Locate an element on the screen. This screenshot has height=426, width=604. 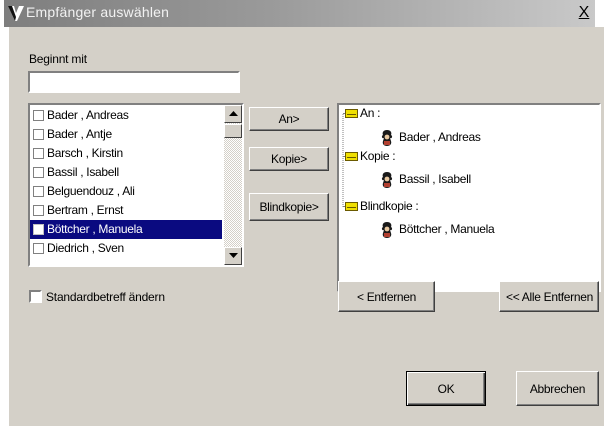
blindkopie-header: Blindkopie : is located at coordinates (389, 206).